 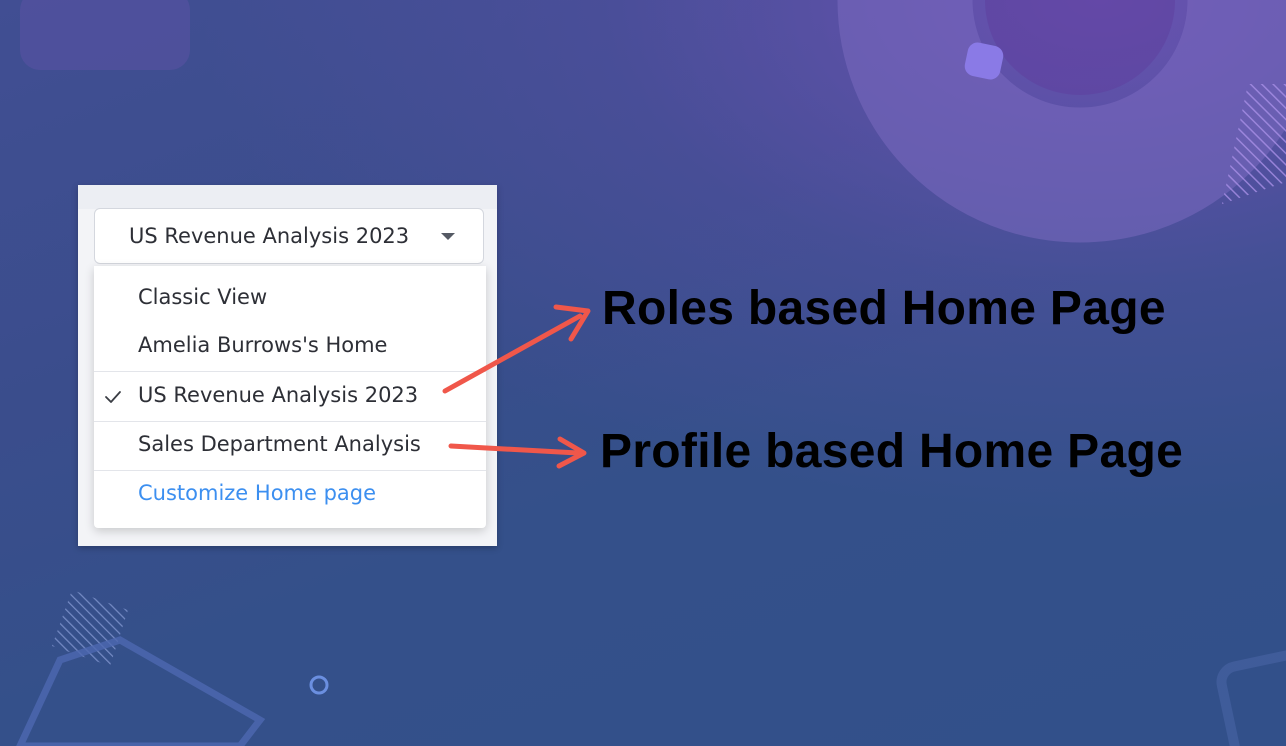 What do you see at coordinates (279, 444) in the screenshot?
I see `menu-item-label: Sales Department Analysis` at bounding box center [279, 444].